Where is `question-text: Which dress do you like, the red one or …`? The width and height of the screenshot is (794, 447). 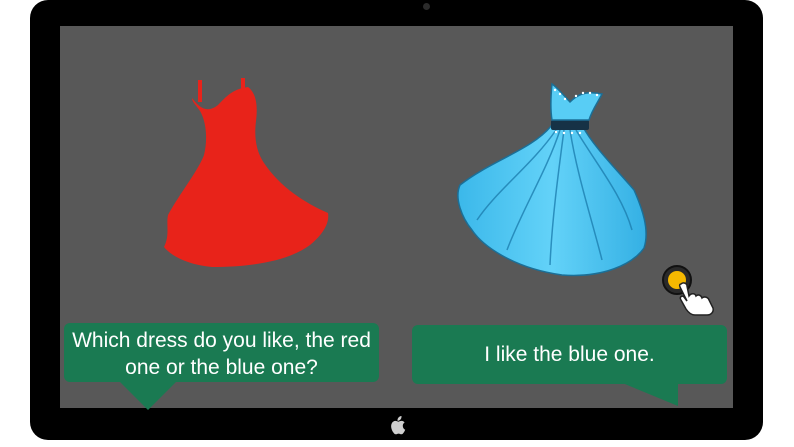
question-text: Which dress do you like, the red one or … is located at coordinates (221, 354).